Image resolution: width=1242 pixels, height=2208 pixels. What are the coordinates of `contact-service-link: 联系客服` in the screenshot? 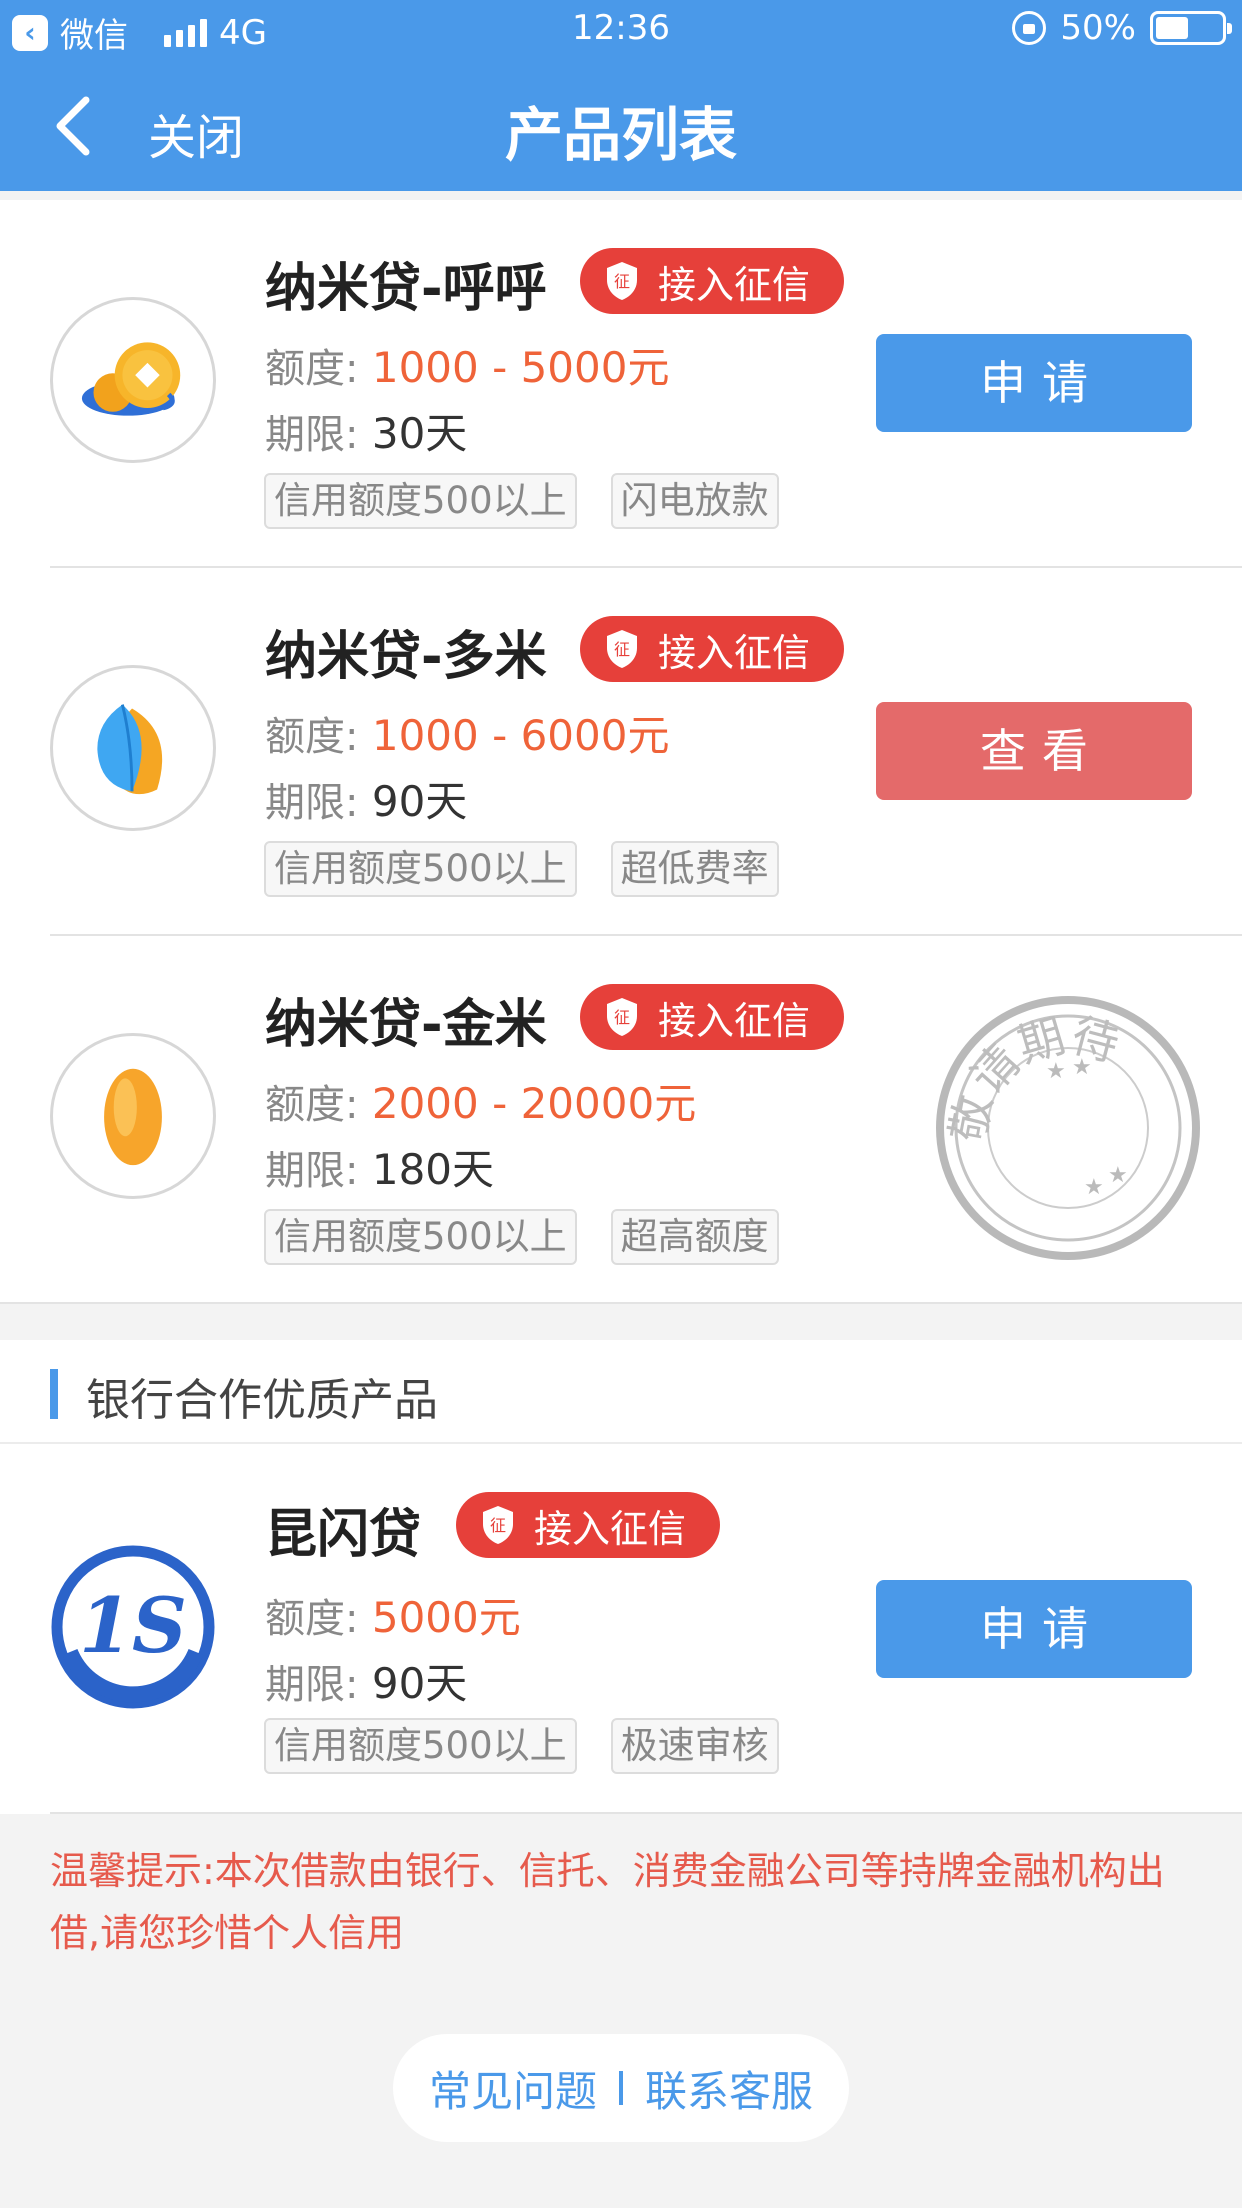 It's located at (729, 2088).